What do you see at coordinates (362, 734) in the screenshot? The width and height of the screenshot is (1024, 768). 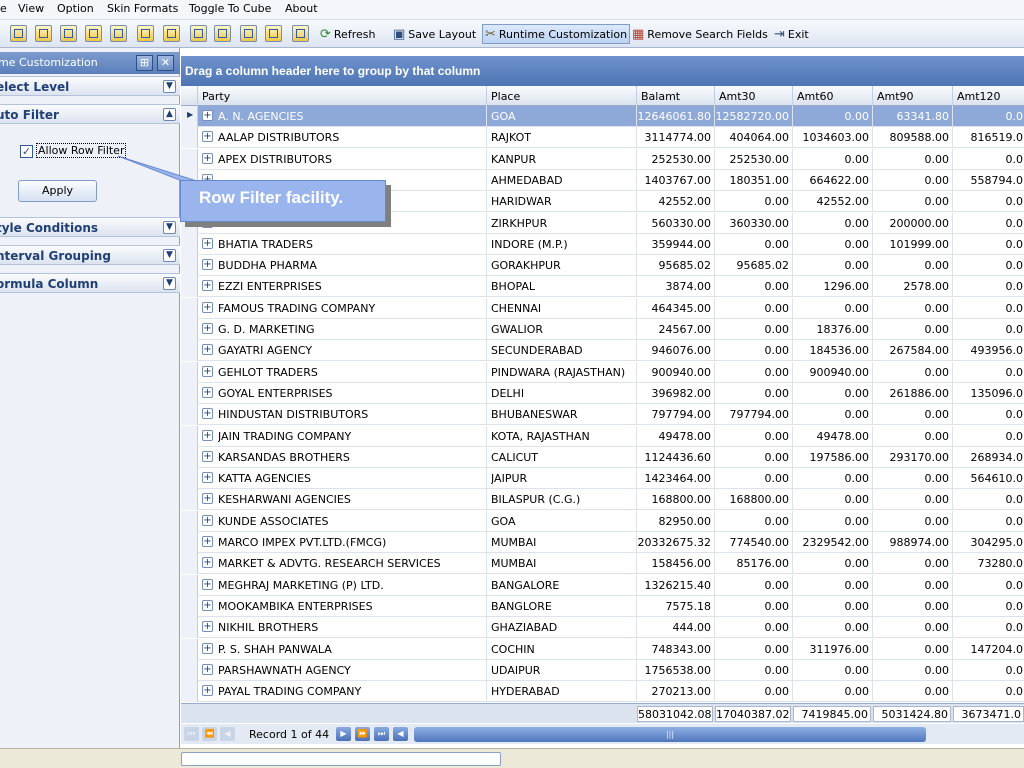 I see `next-page-icon: ⏩` at bounding box center [362, 734].